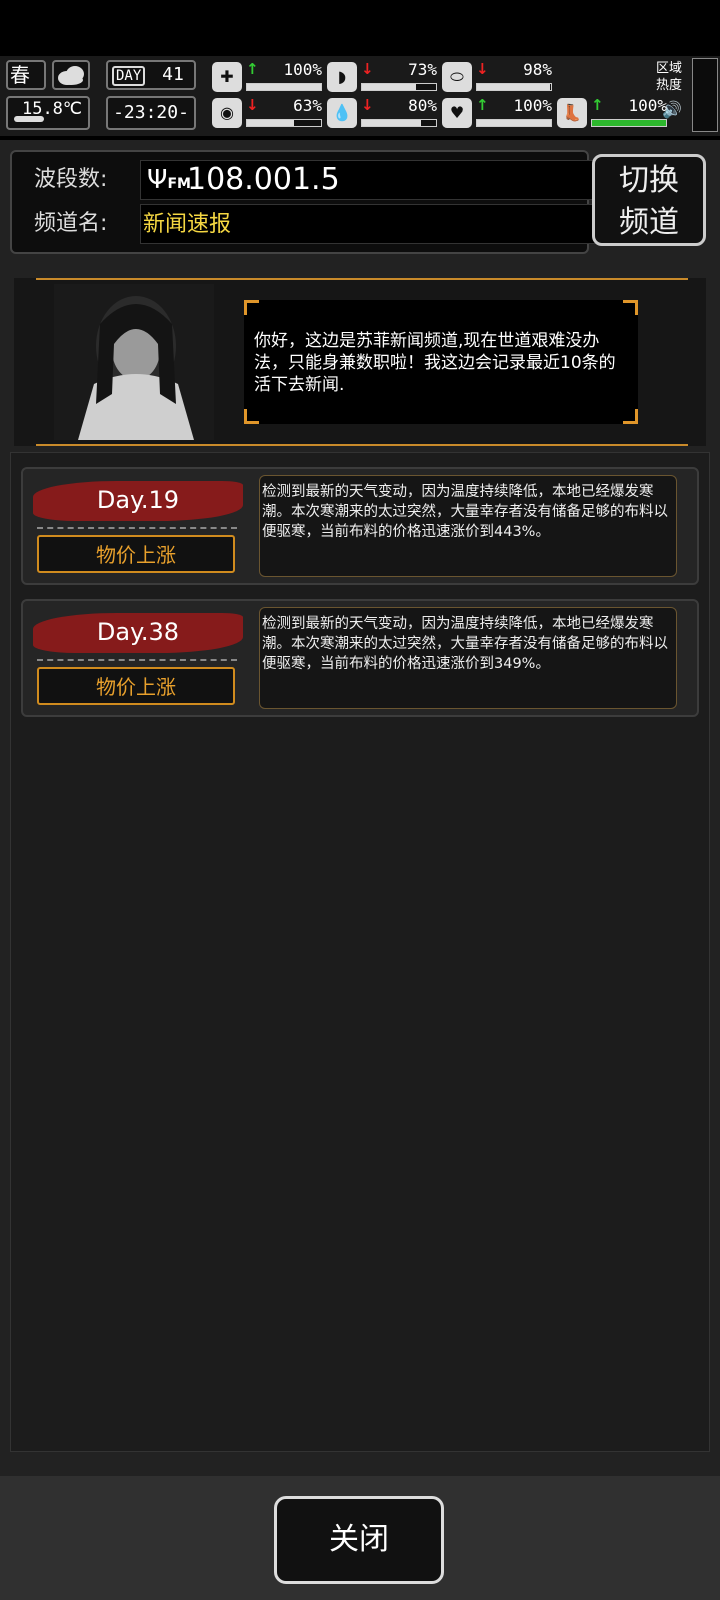 This screenshot has height=1600, width=720. I want to click on close-button: 关闭, so click(359, 1540).